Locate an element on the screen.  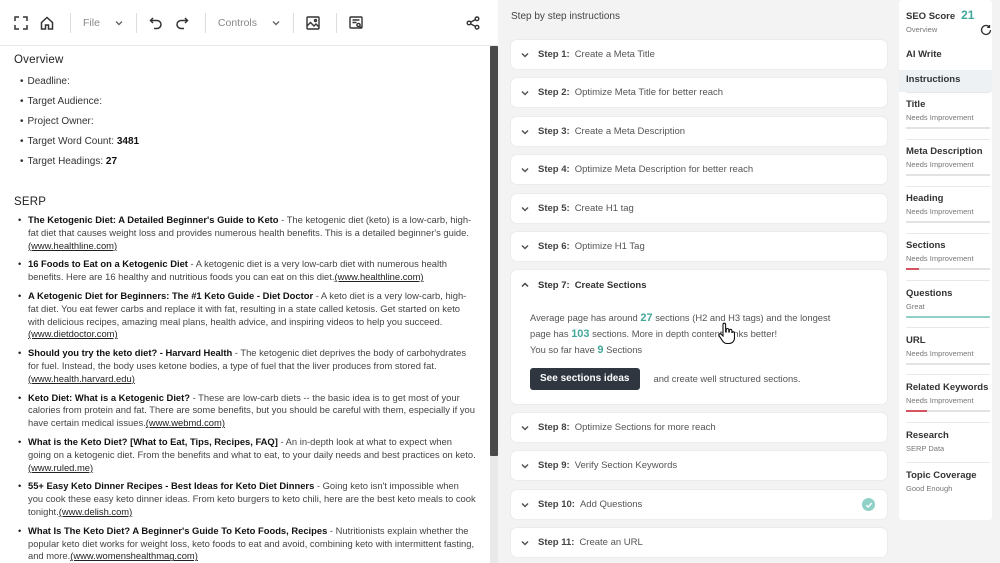
sidebar-item-status: Great is located at coordinates (915, 306).